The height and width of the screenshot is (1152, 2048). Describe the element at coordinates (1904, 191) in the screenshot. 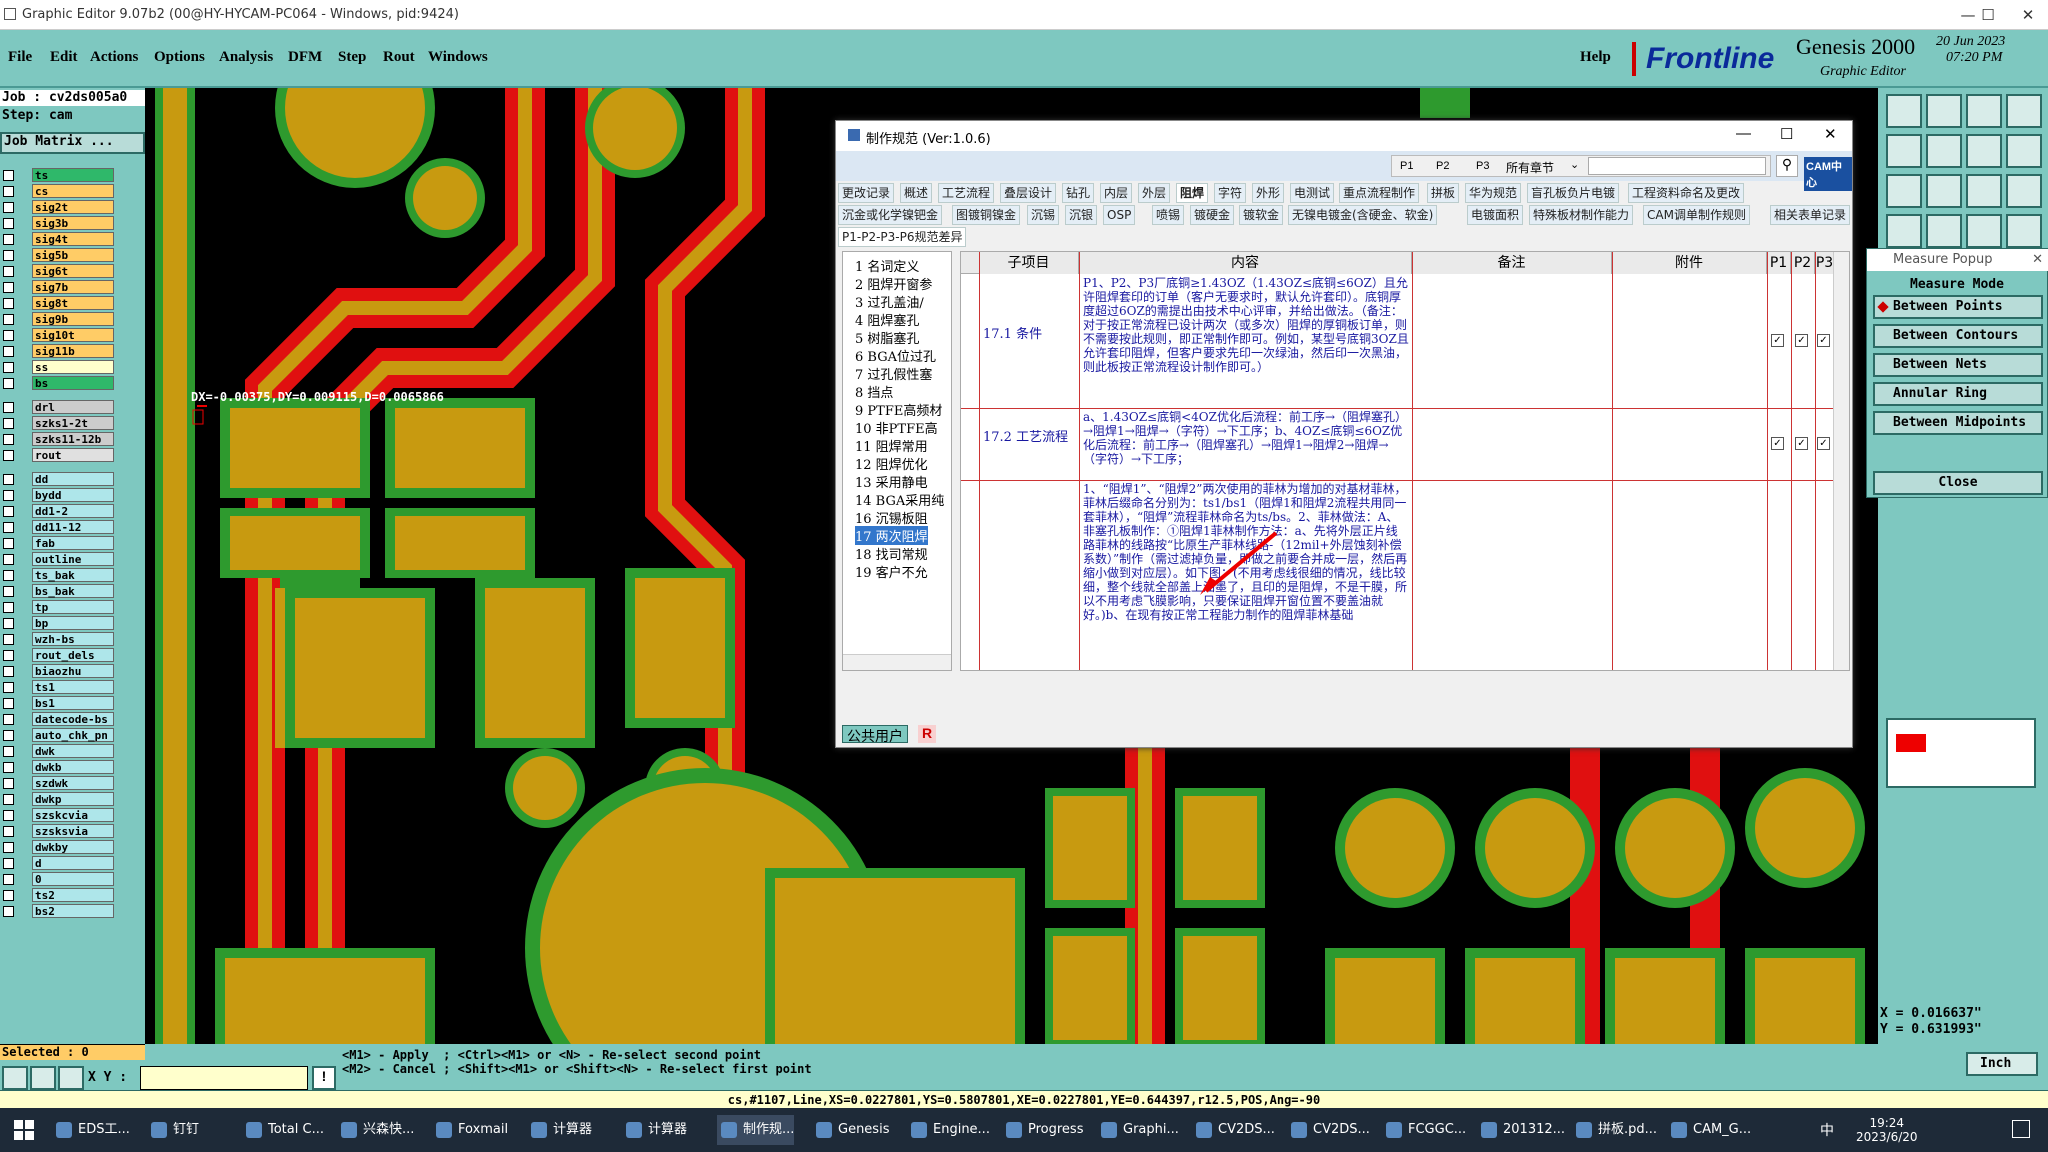

I see `fit-icon` at that location.